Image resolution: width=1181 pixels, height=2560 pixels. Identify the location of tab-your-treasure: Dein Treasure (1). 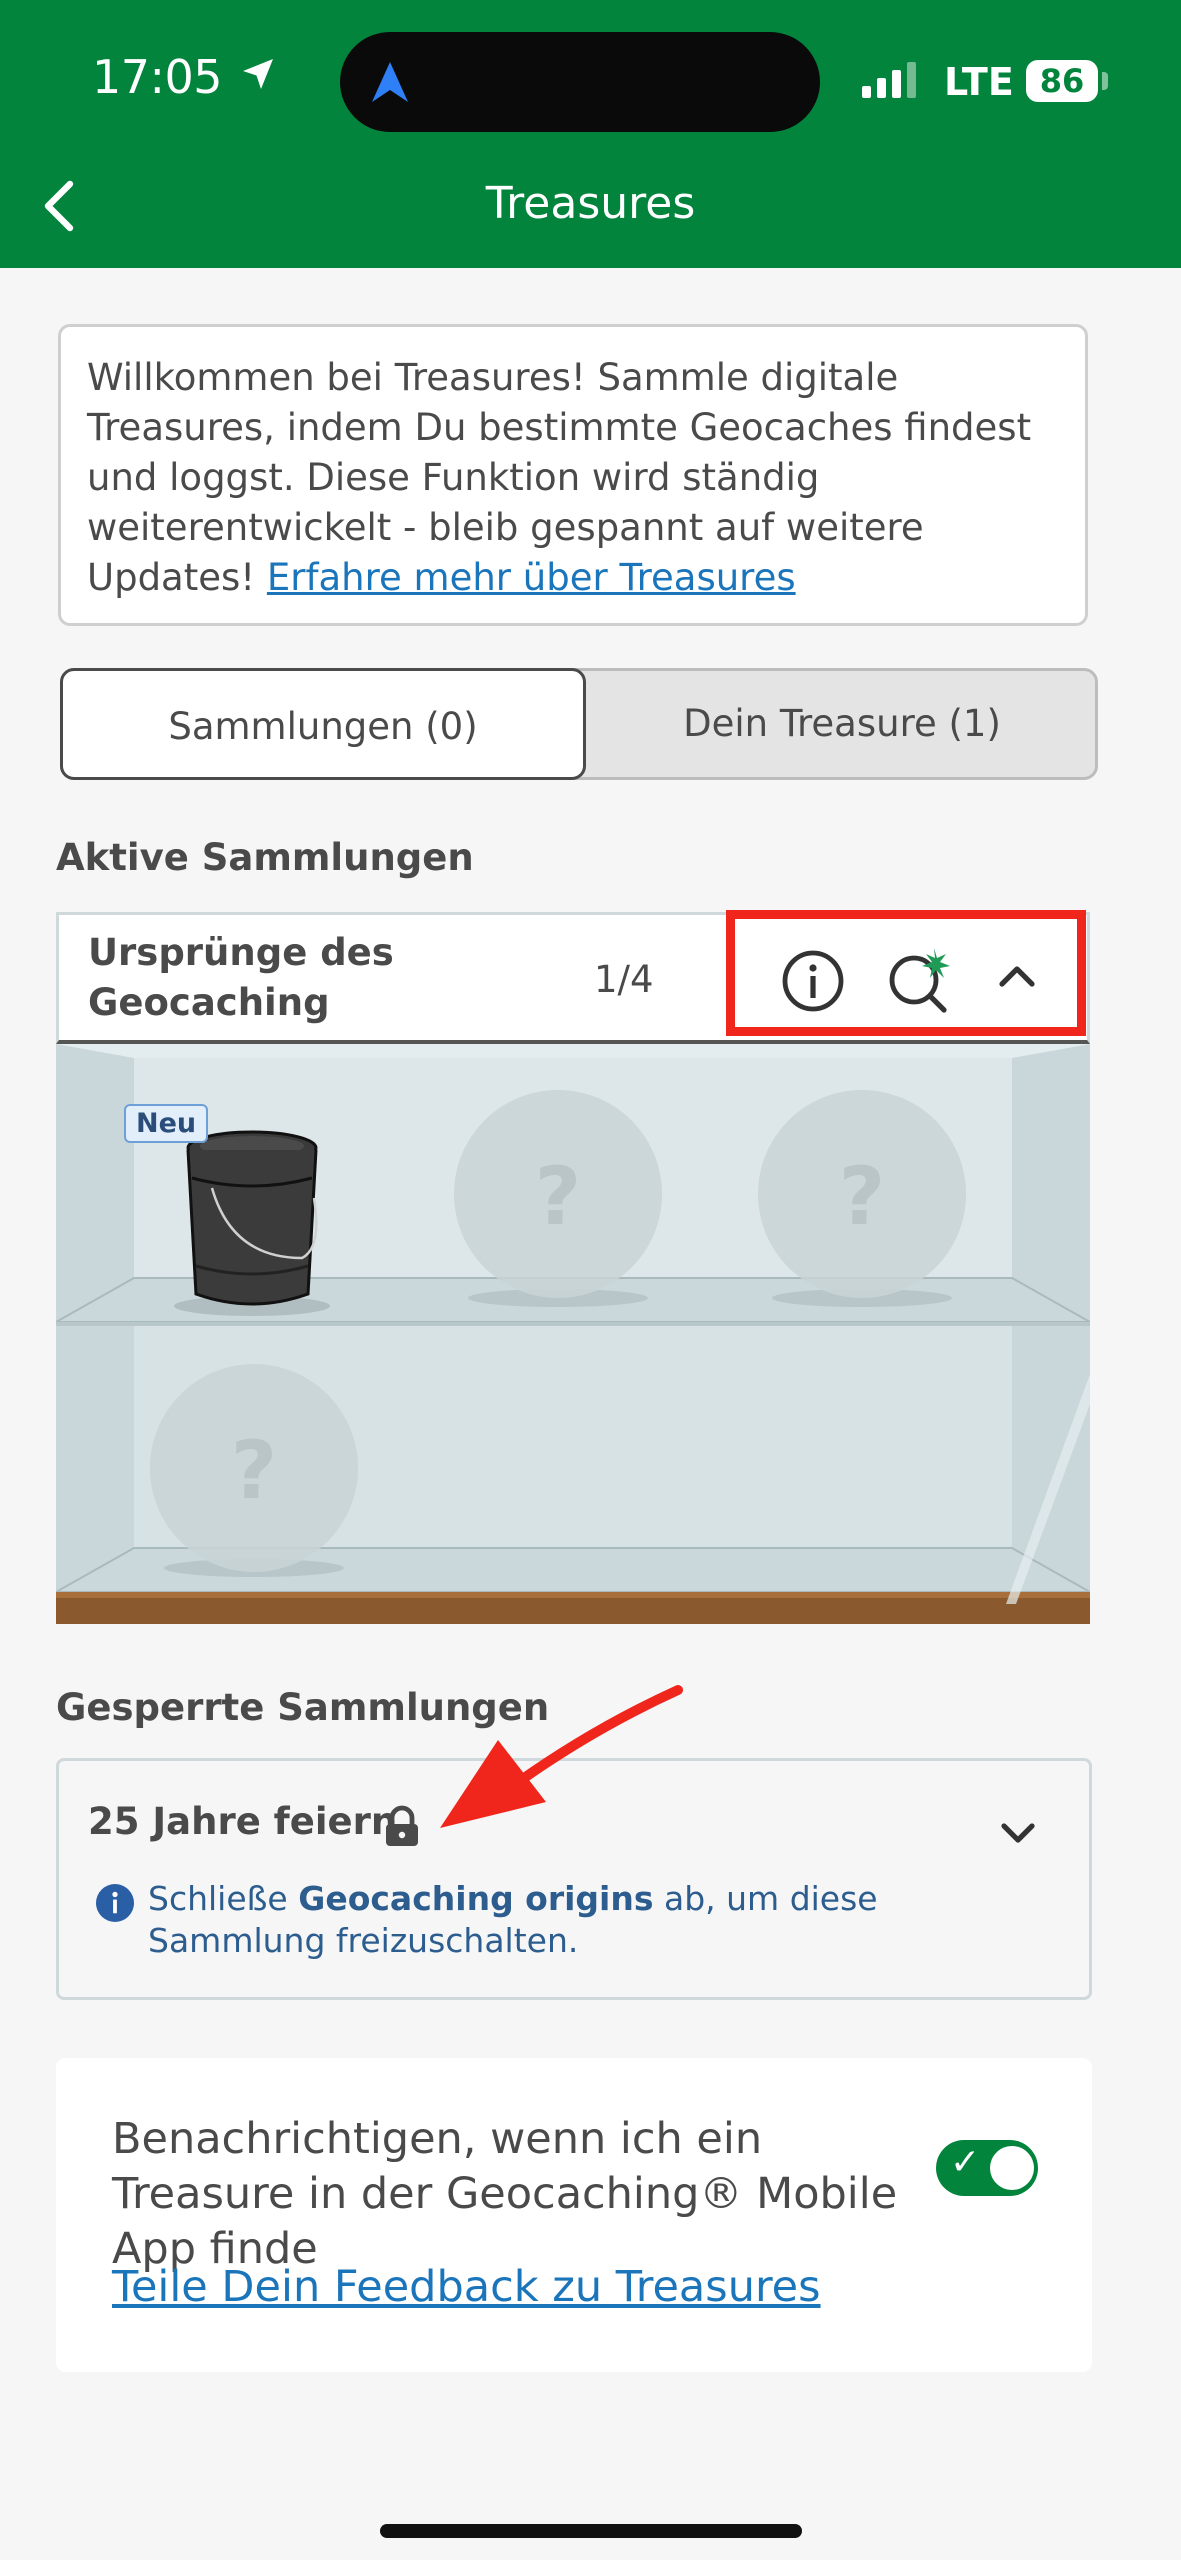
(842, 724).